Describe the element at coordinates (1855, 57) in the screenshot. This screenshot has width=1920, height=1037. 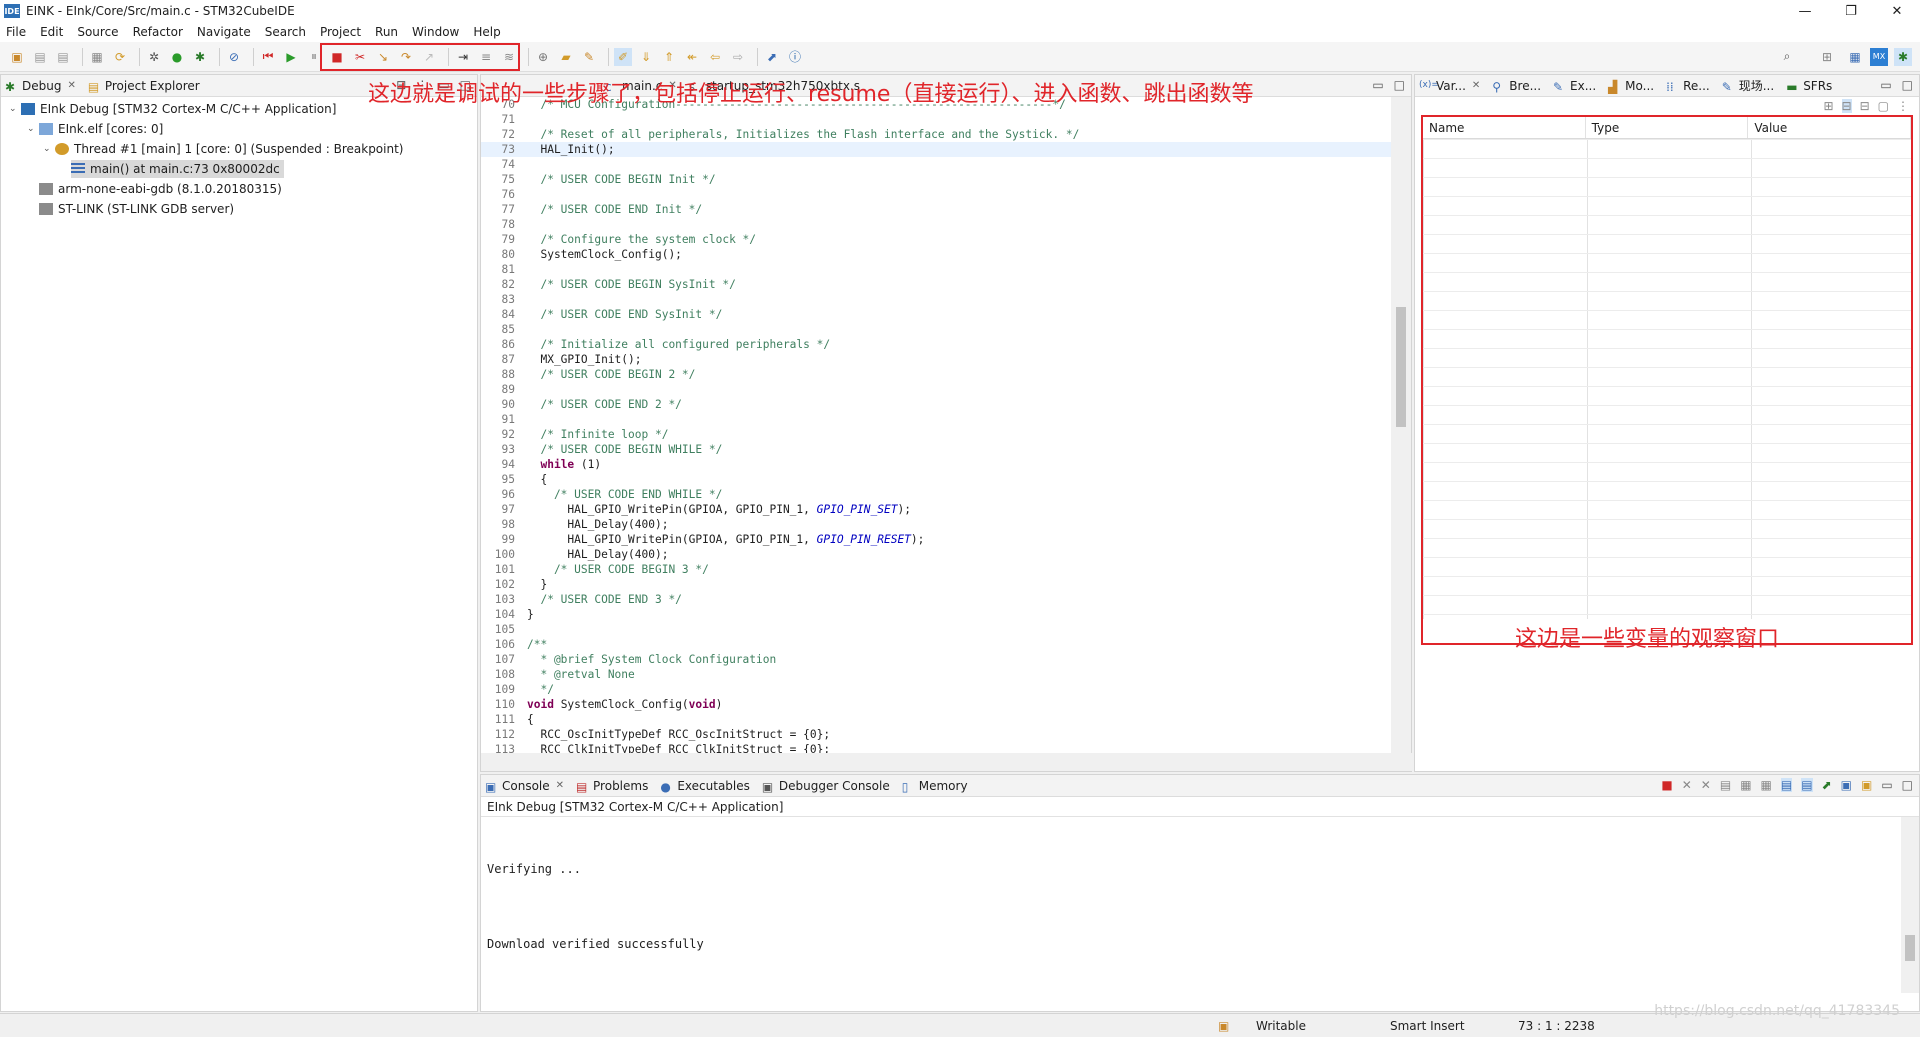
I see `cpp-perspective-icon: ▦` at that location.